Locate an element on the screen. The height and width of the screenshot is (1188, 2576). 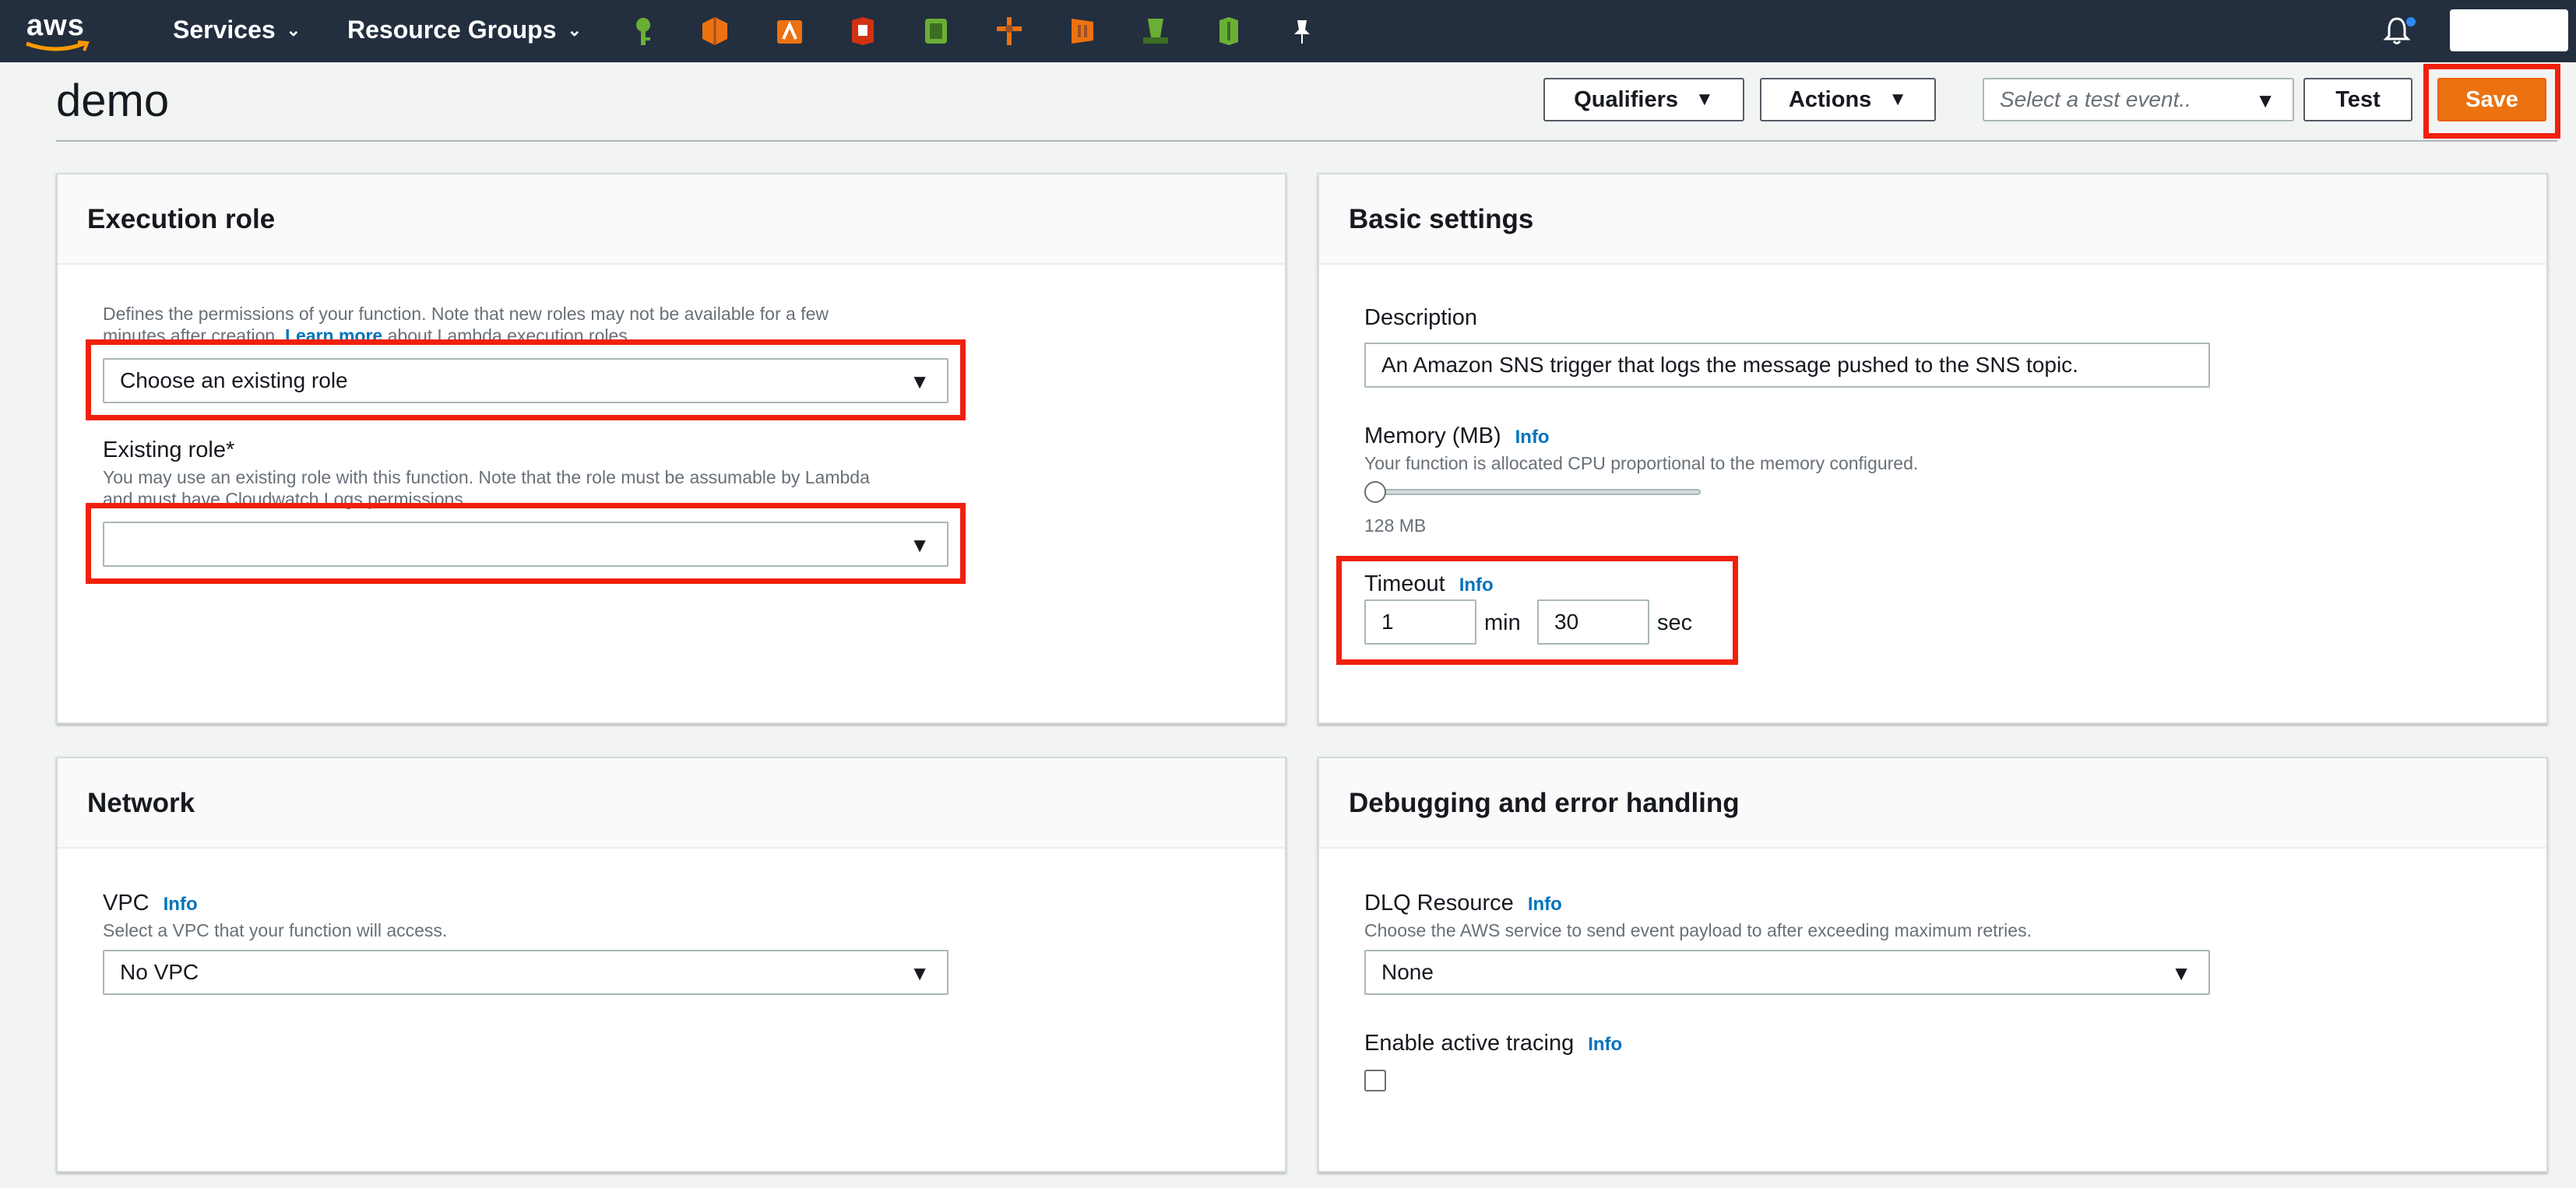
top-navigation-bar: aws Services ⌄ Resource Groups ⌄ is located at coordinates (1288, 31).